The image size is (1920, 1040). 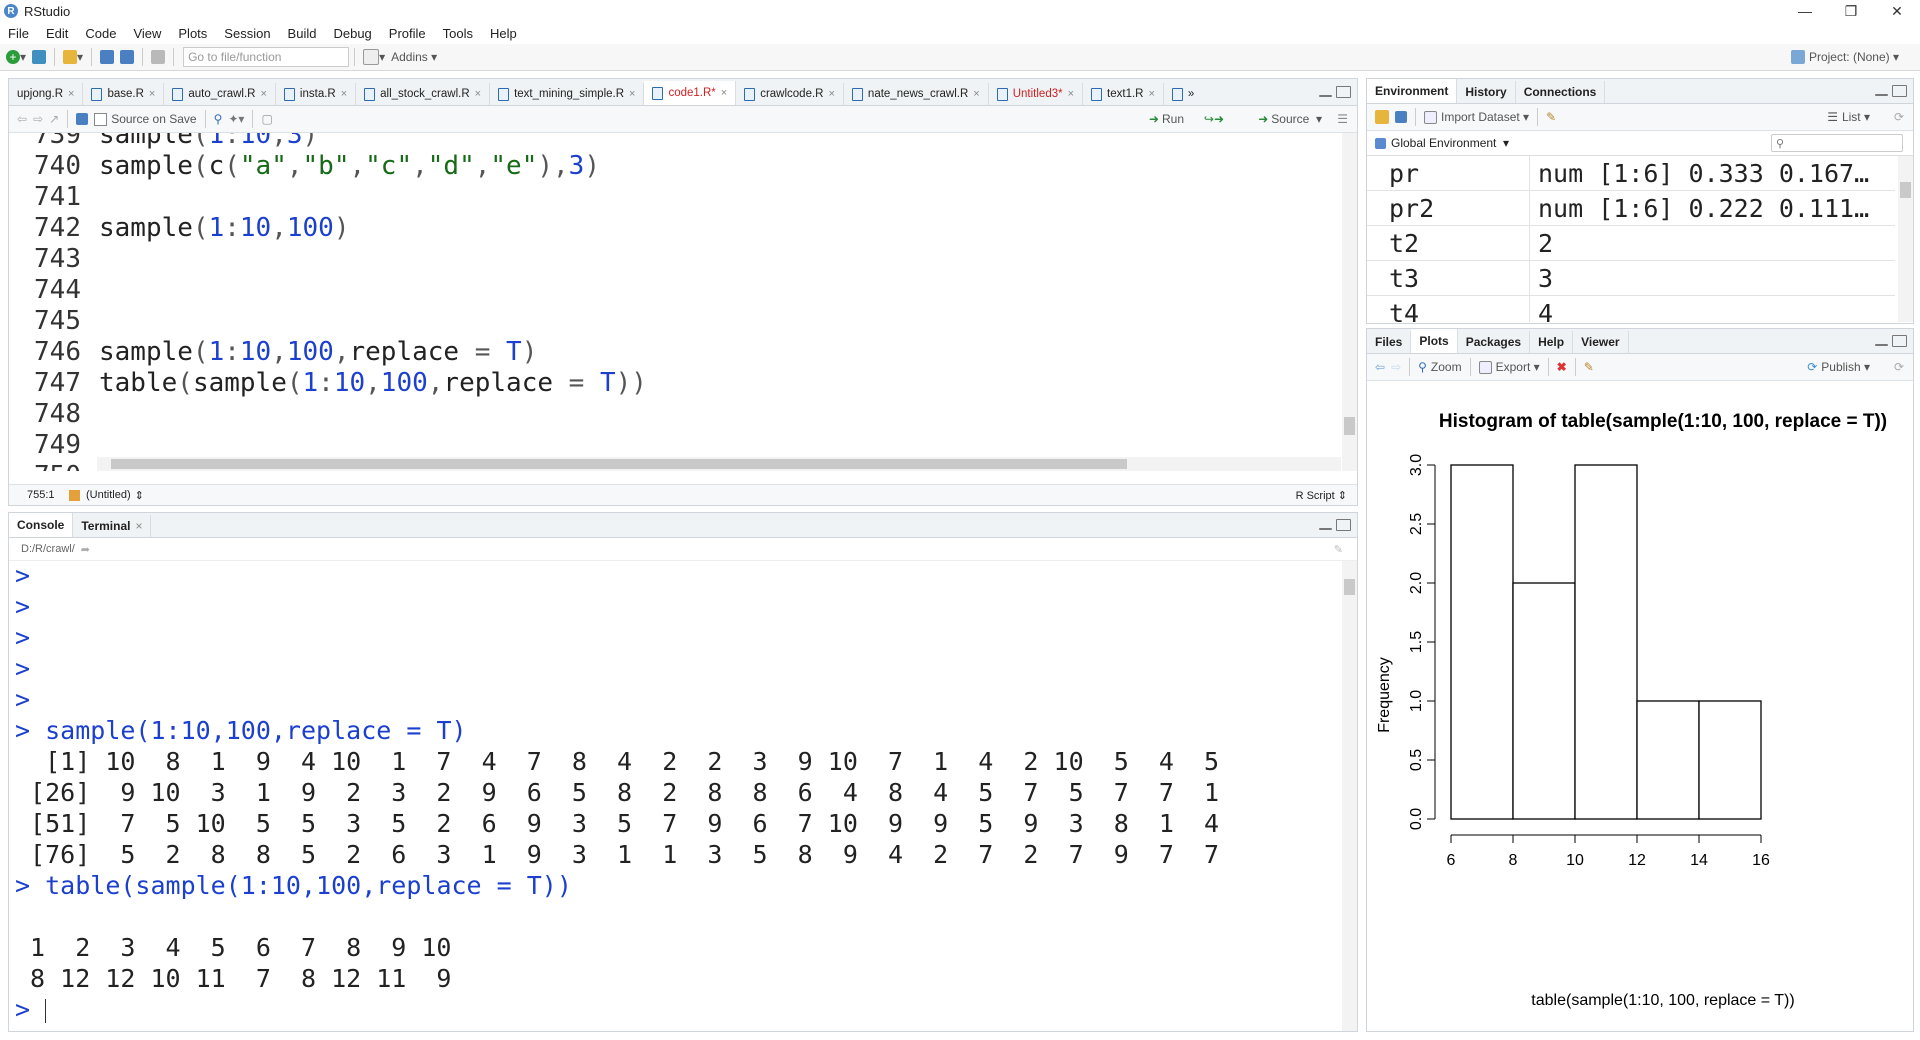 I want to click on rerun-button: ↪➜, so click(x=1214, y=119).